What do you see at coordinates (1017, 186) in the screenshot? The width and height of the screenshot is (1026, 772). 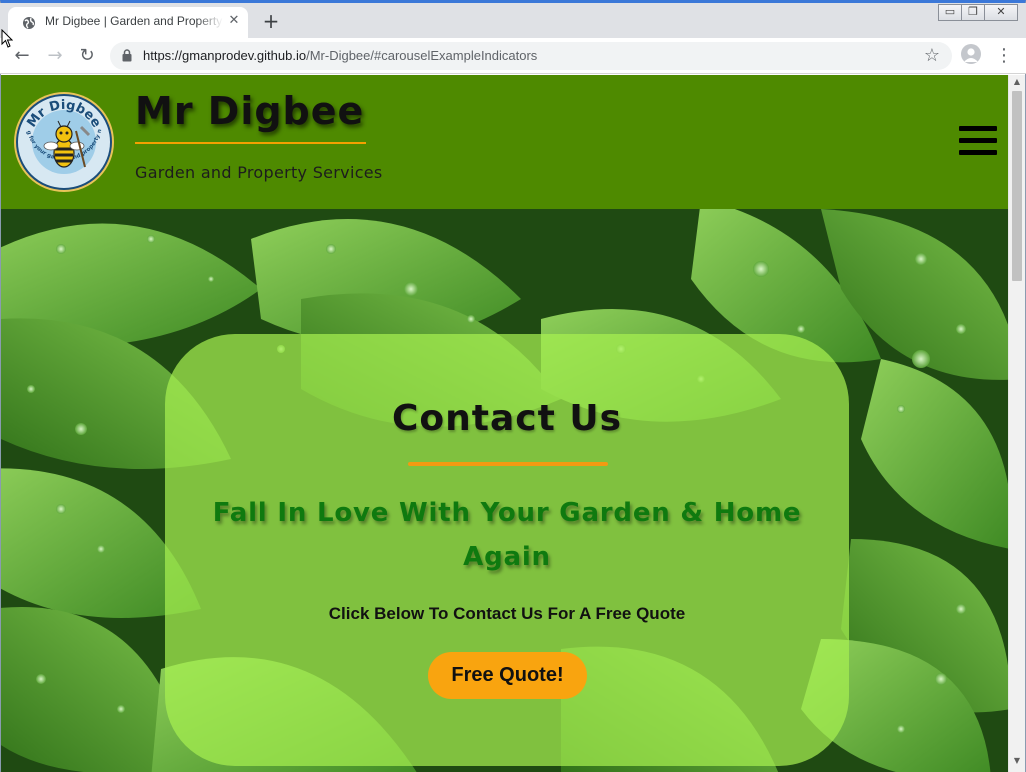 I see `scrollbar-thumb` at bounding box center [1017, 186].